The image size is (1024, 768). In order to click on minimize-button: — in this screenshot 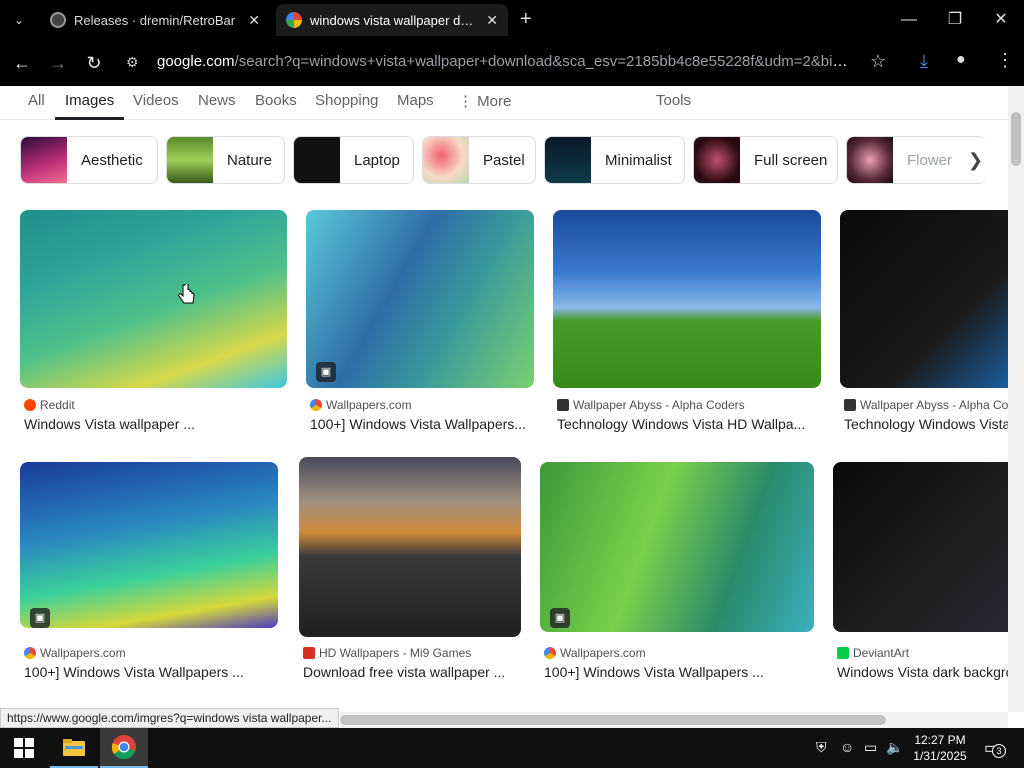, I will do `click(909, 20)`.